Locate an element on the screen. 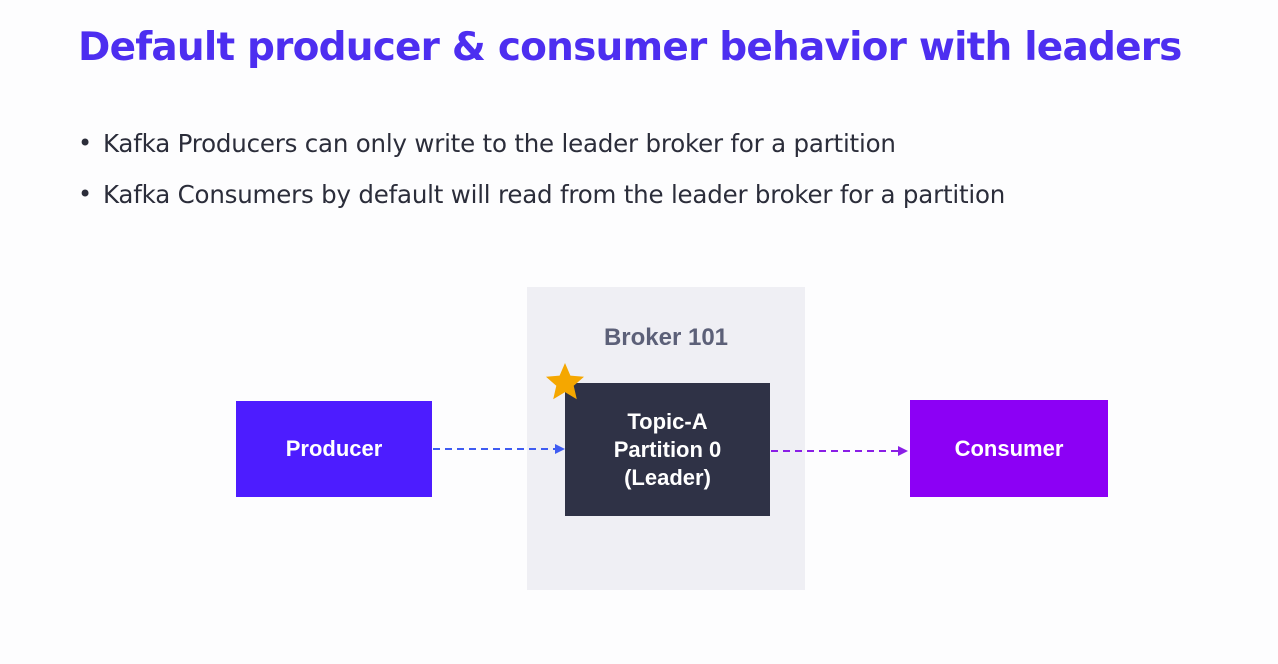  partition-topic-label: Topic-A is located at coordinates (667, 421).